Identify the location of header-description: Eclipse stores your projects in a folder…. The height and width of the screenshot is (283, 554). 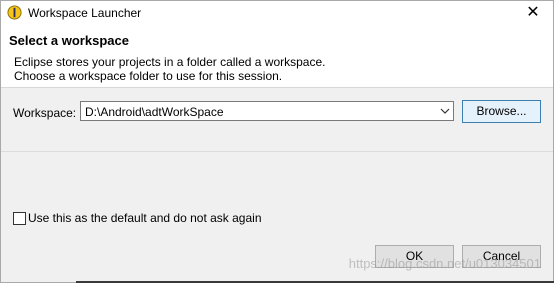
(169, 69).